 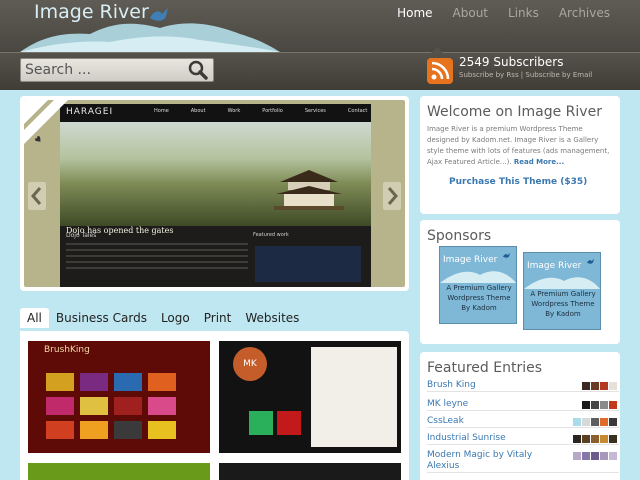 I want to click on featured-entry-link: Brush King, so click(x=490, y=385).